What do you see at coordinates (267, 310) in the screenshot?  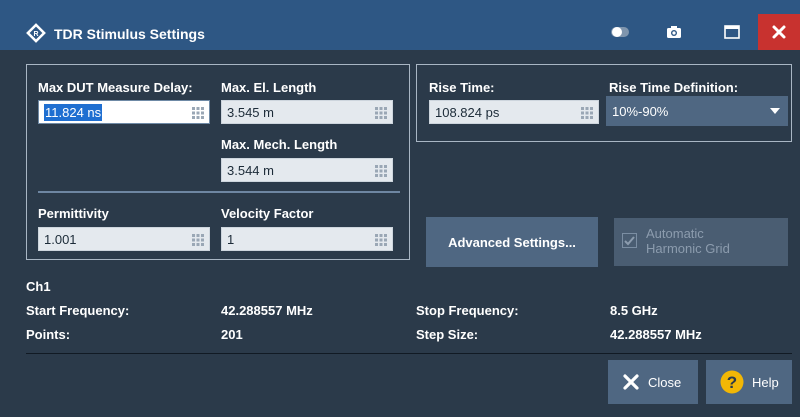 I see `start-frequency-value: 42.288557 MHz` at bounding box center [267, 310].